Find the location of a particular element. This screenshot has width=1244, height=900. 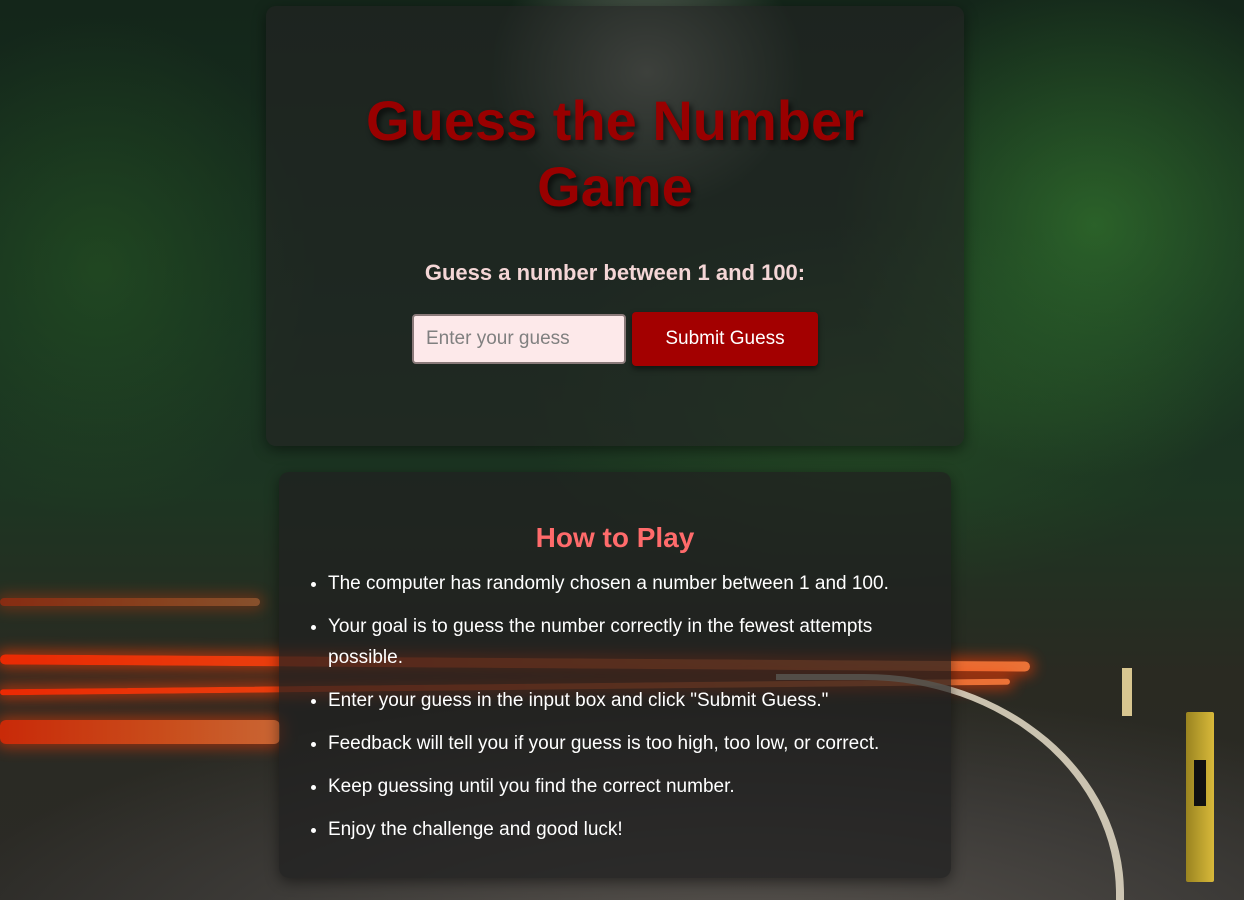

guess-prompt: Guess a number between 1 and 100: is located at coordinates (615, 272).